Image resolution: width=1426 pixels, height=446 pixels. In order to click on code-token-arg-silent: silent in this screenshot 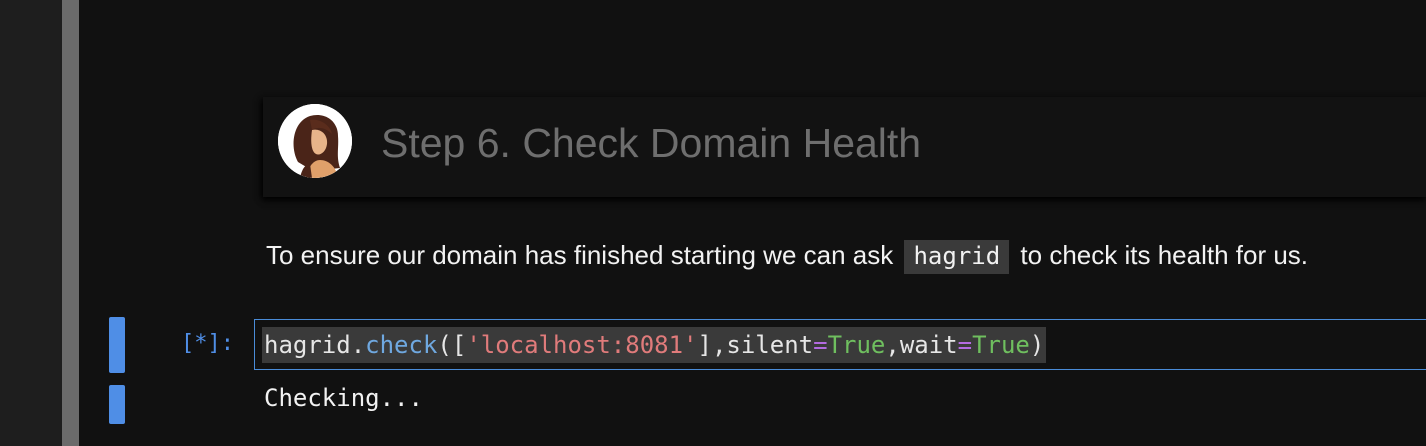, I will do `click(770, 345)`.